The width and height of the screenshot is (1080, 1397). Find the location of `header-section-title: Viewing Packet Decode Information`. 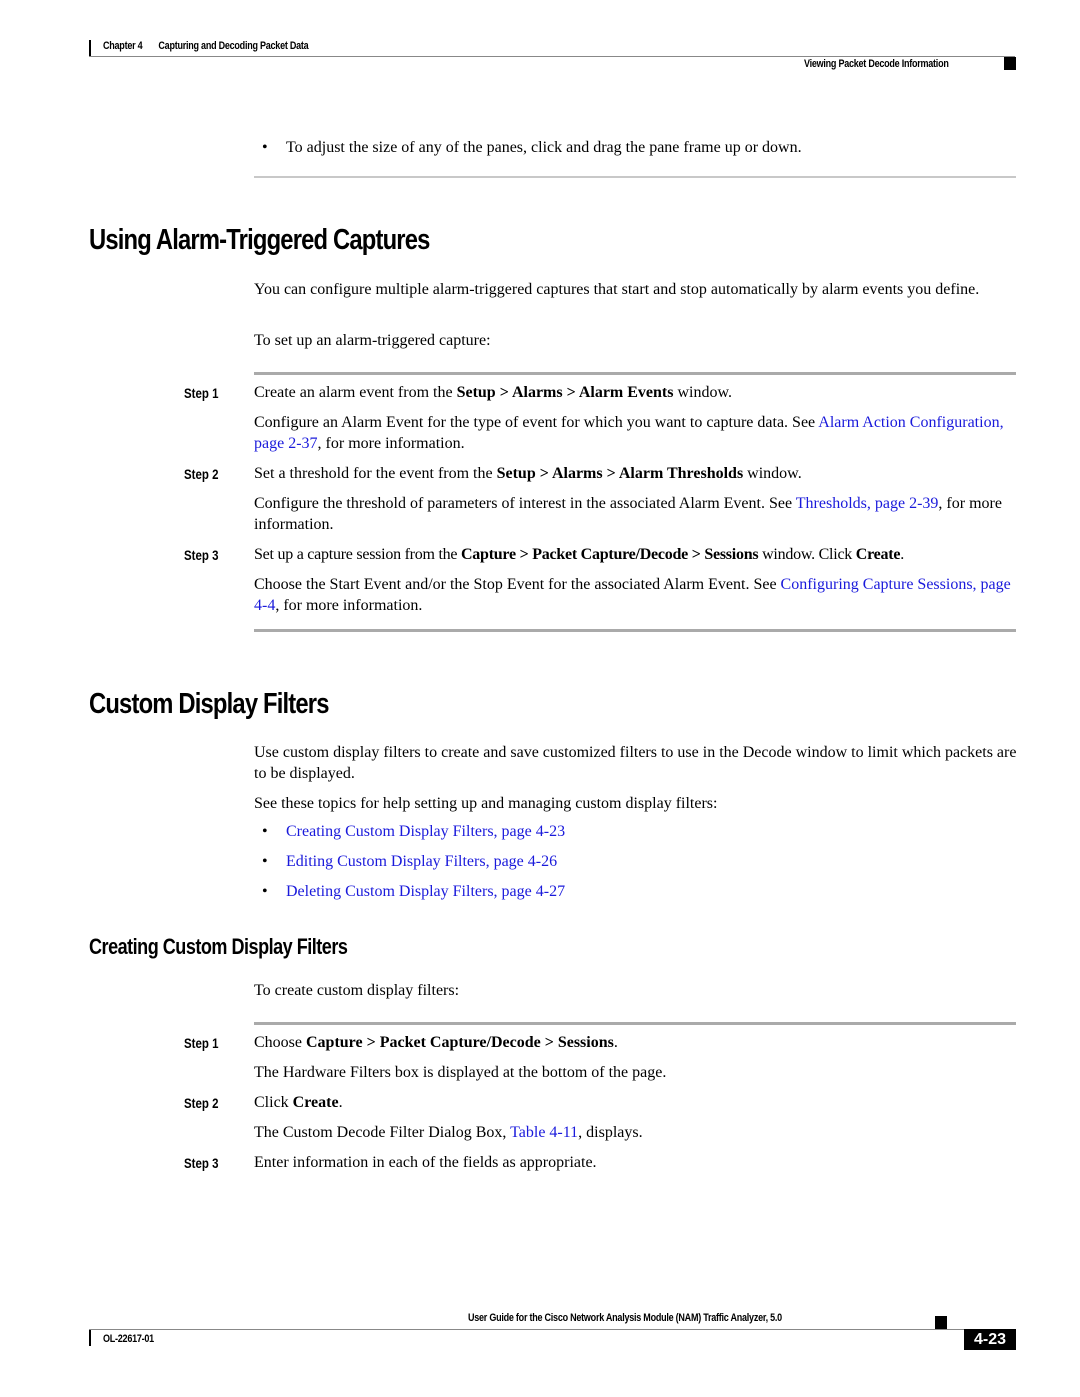

header-section-title: Viewing Packet Decode Information is located at coordinates (876, 64).